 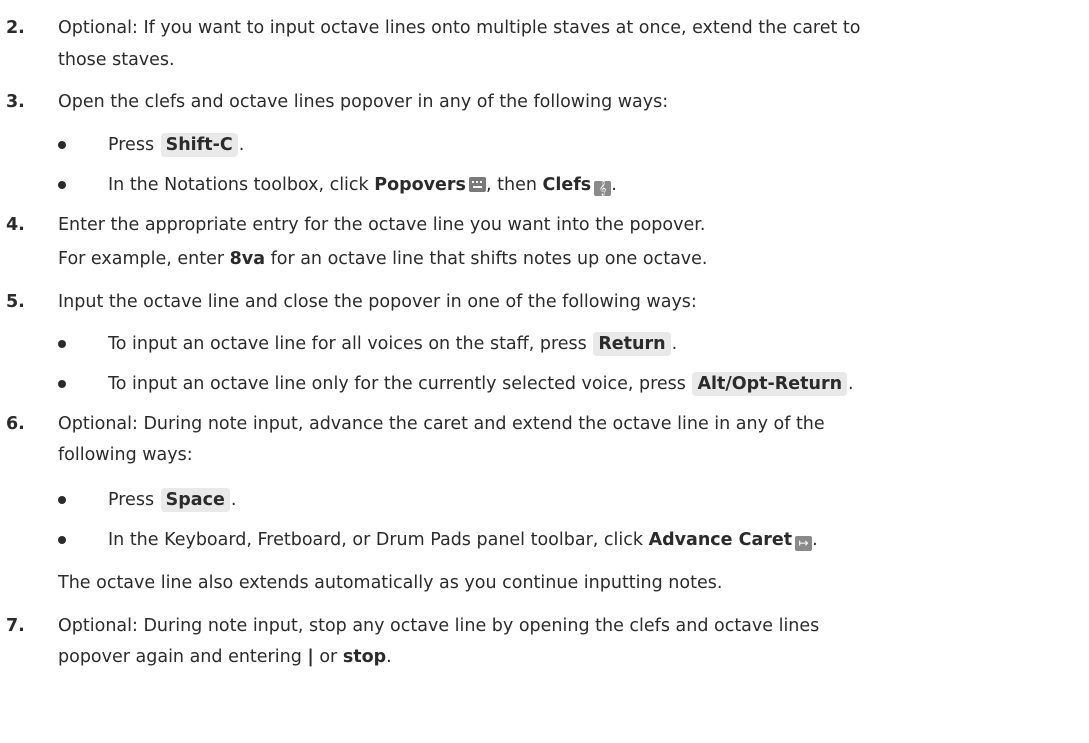 I want to click on ui-term: Popovers, so click(x=420, y=185).